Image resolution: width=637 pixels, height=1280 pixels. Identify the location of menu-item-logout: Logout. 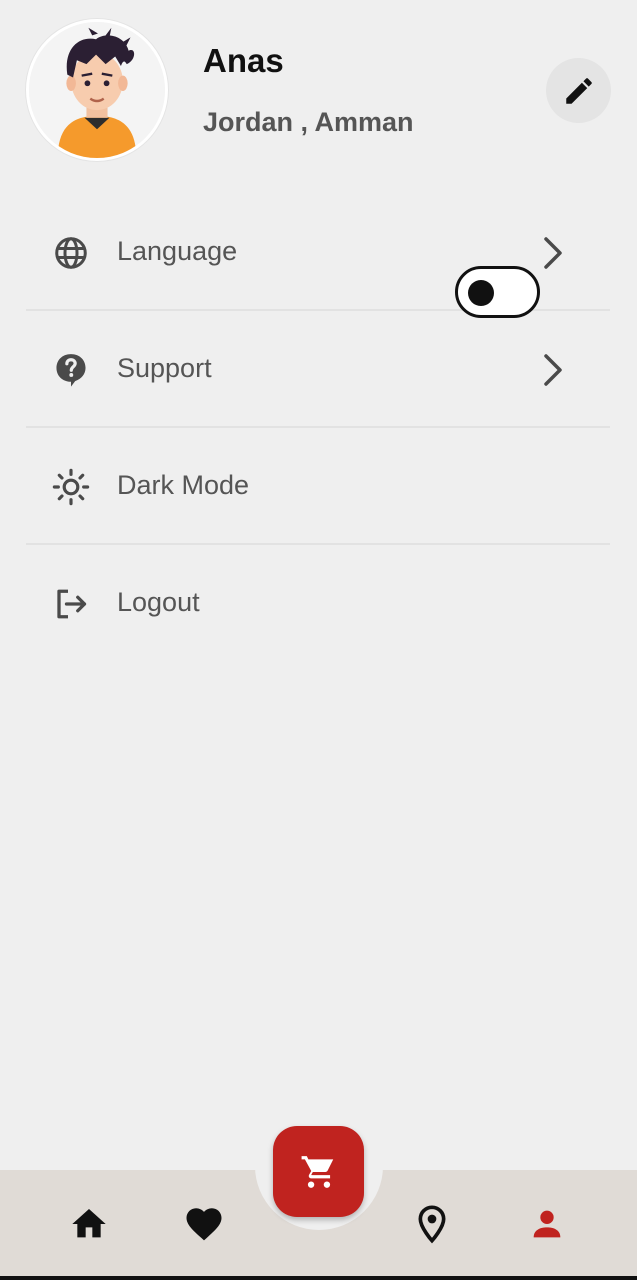
(318, 603).